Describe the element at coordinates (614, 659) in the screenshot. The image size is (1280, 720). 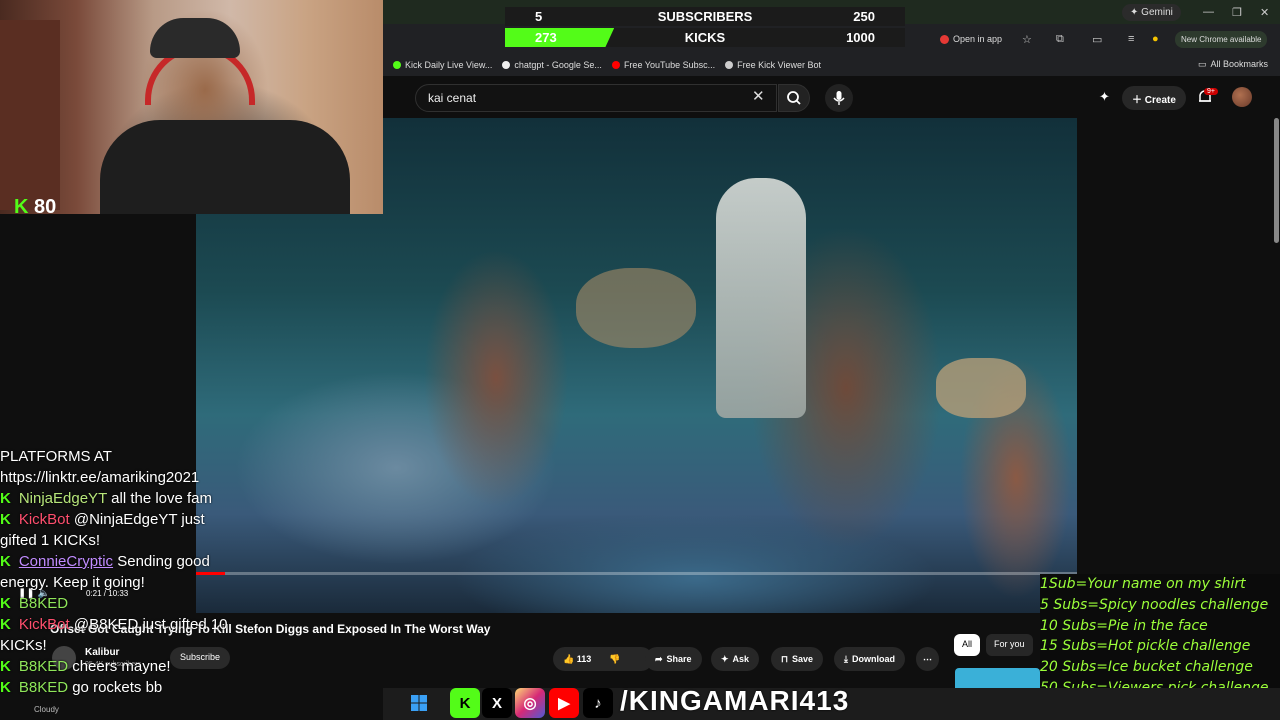
I see `dislike-button: 👎` at that location.